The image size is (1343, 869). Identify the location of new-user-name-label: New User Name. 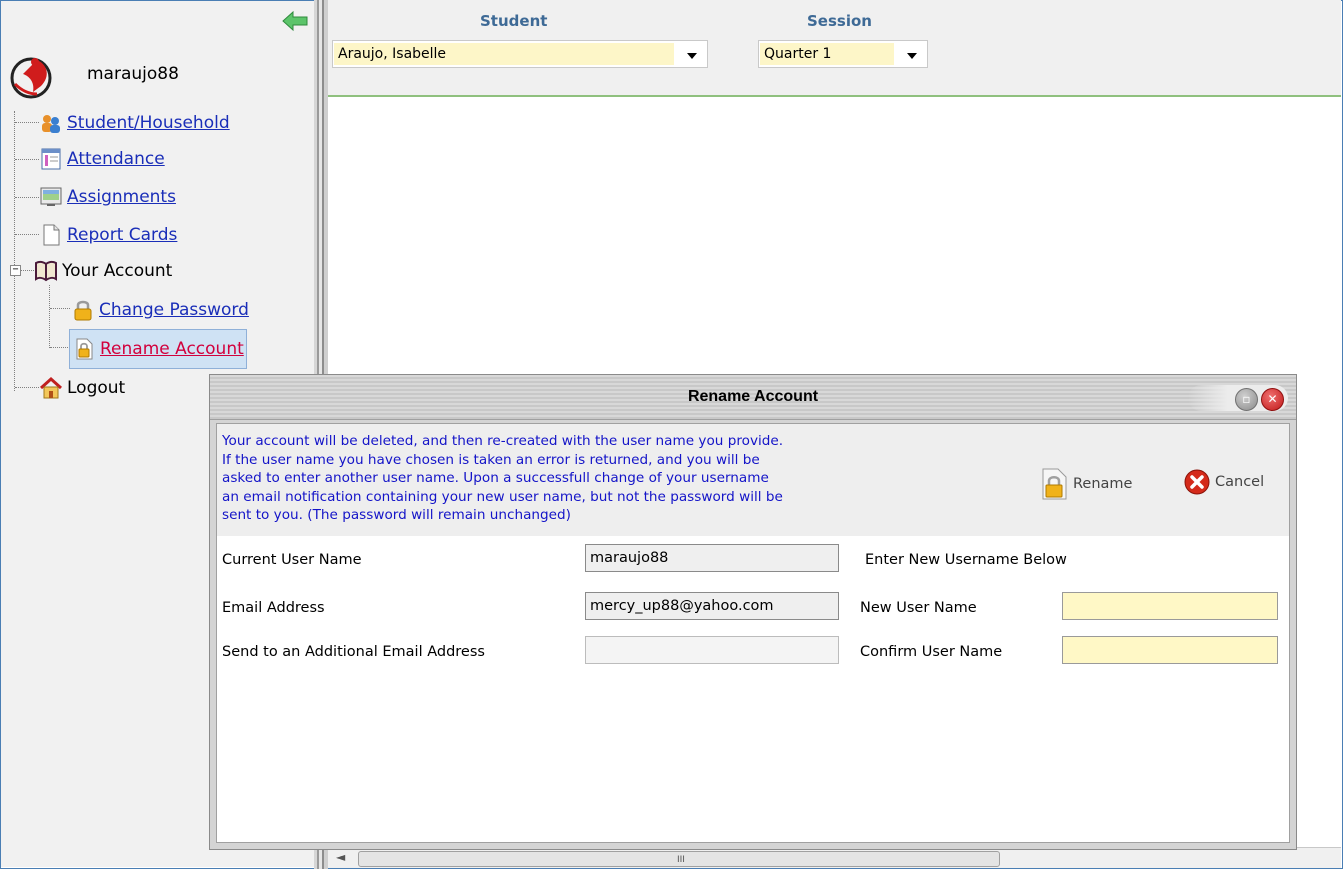
(918, 608).